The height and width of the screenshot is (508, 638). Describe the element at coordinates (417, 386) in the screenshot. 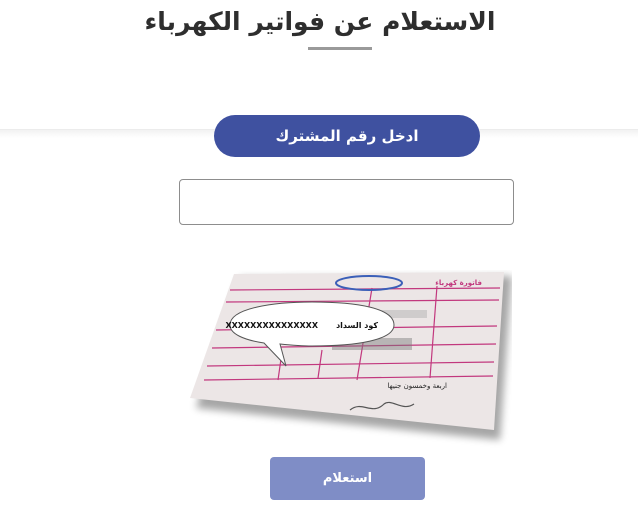

I see `bill-amount-words: اربعة وخمسون جنيها` at that location.